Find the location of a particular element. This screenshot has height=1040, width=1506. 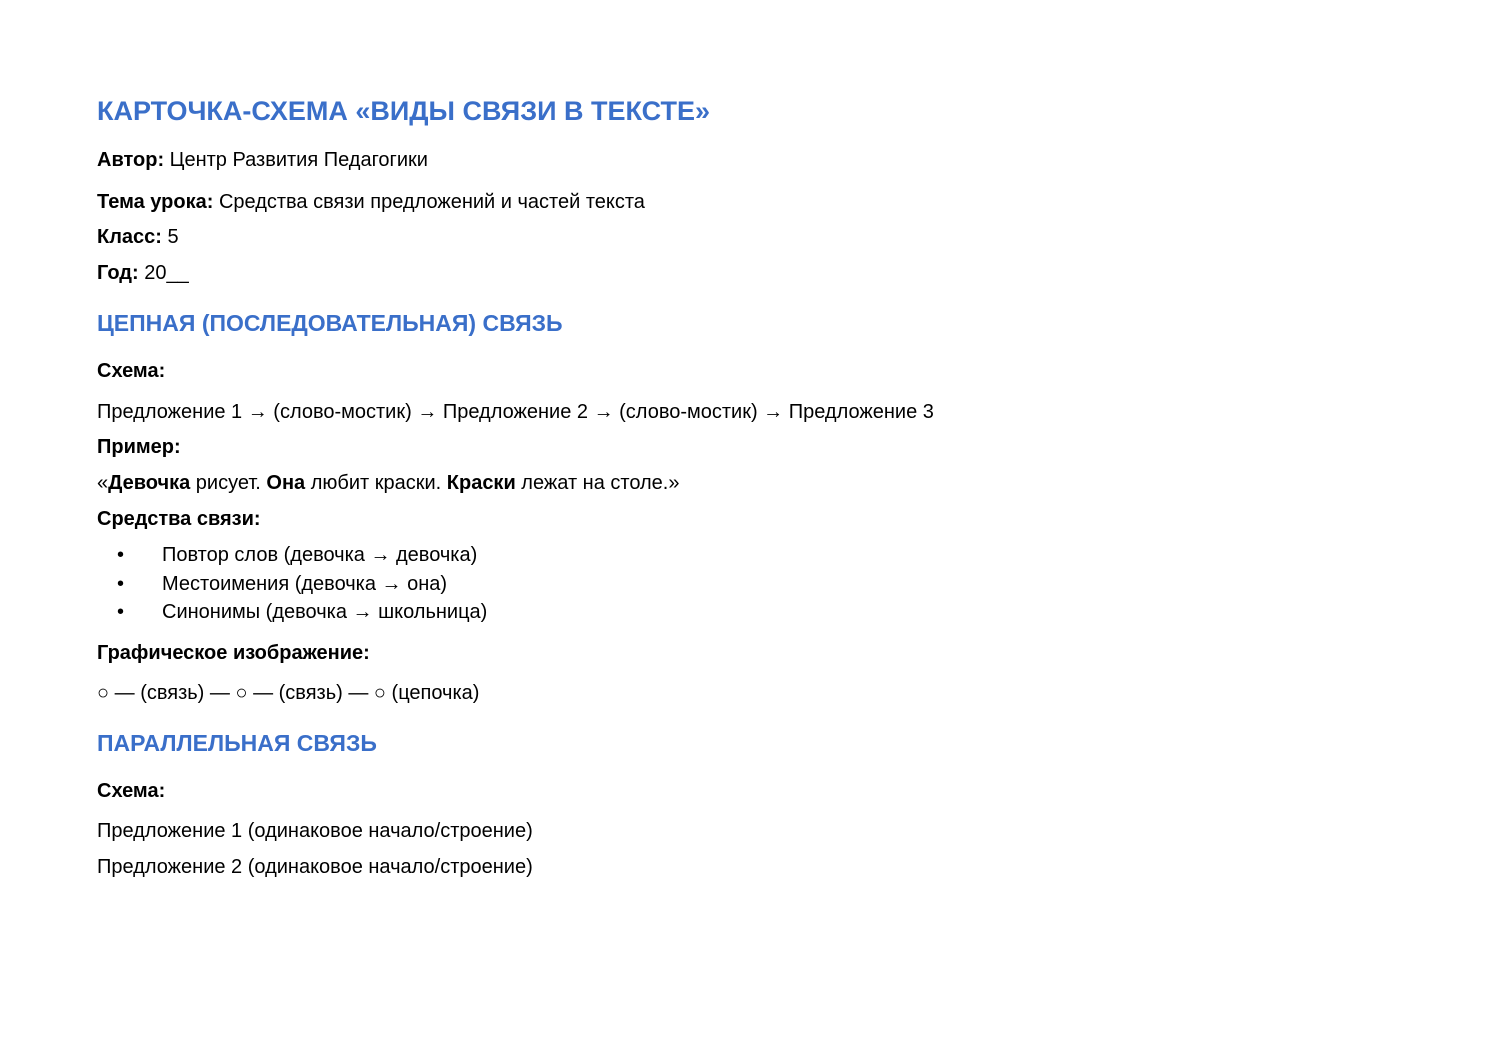

example-word-2: Она is located at coordinates (286, 483).